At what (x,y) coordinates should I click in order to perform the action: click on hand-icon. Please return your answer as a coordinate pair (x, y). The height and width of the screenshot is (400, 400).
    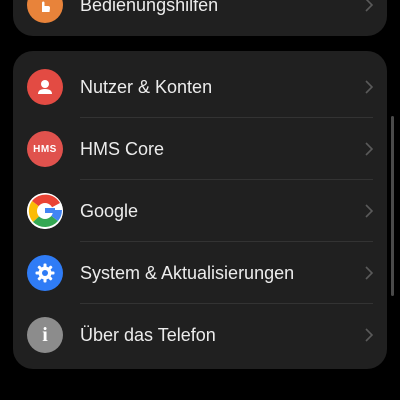
    Looking at the image, I should click on (45, 11).